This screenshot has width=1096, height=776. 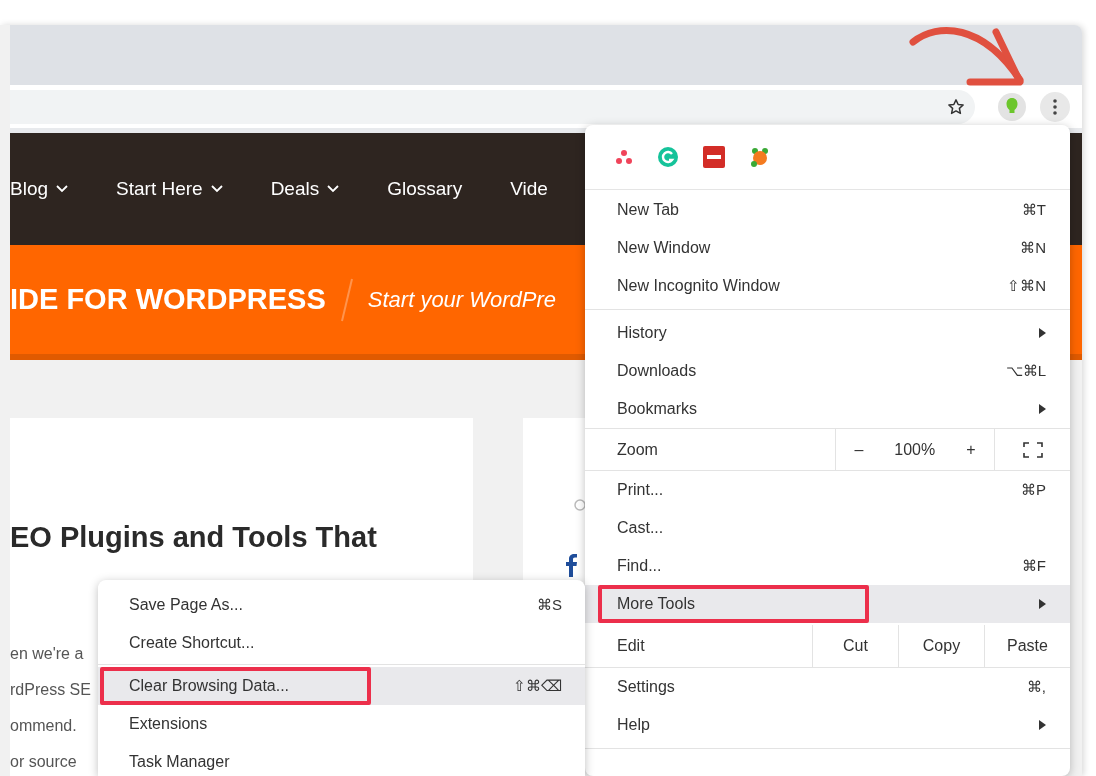 What do you see at coordinates (537, 685) in the screenshot?
I see `shortcut-text: ⇧⌘⌫` at bounding box center [537, 685].